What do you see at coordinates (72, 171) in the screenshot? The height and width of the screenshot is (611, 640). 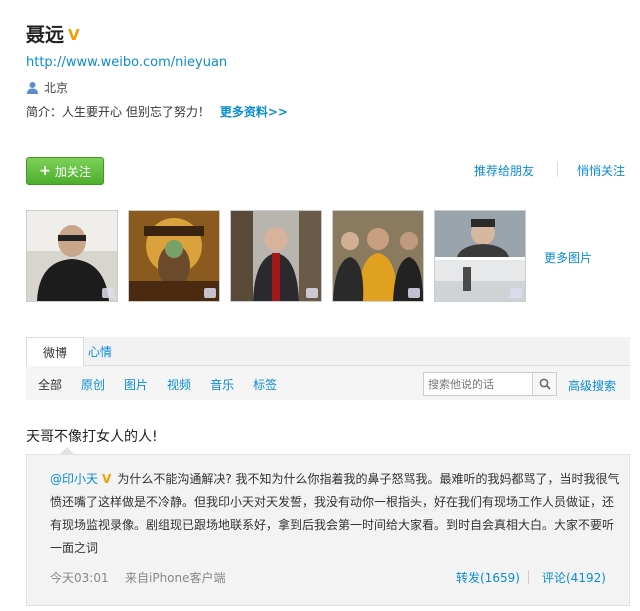 I see `follow-label: 加关注` at bounding box center [72, 171].